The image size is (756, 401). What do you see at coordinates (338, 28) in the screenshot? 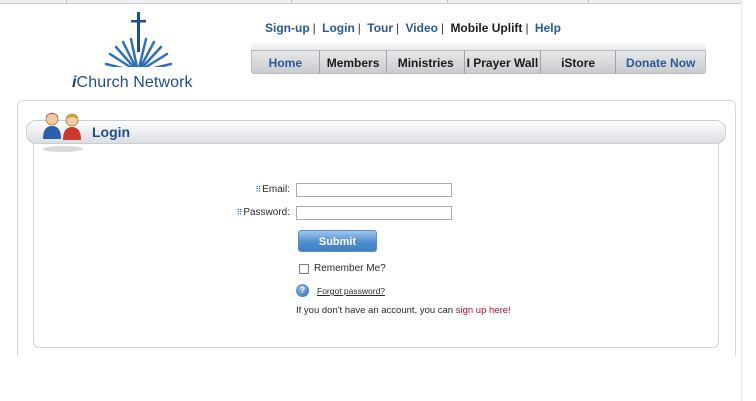
I see `login-link: Login` at bounding box center [338, 28].